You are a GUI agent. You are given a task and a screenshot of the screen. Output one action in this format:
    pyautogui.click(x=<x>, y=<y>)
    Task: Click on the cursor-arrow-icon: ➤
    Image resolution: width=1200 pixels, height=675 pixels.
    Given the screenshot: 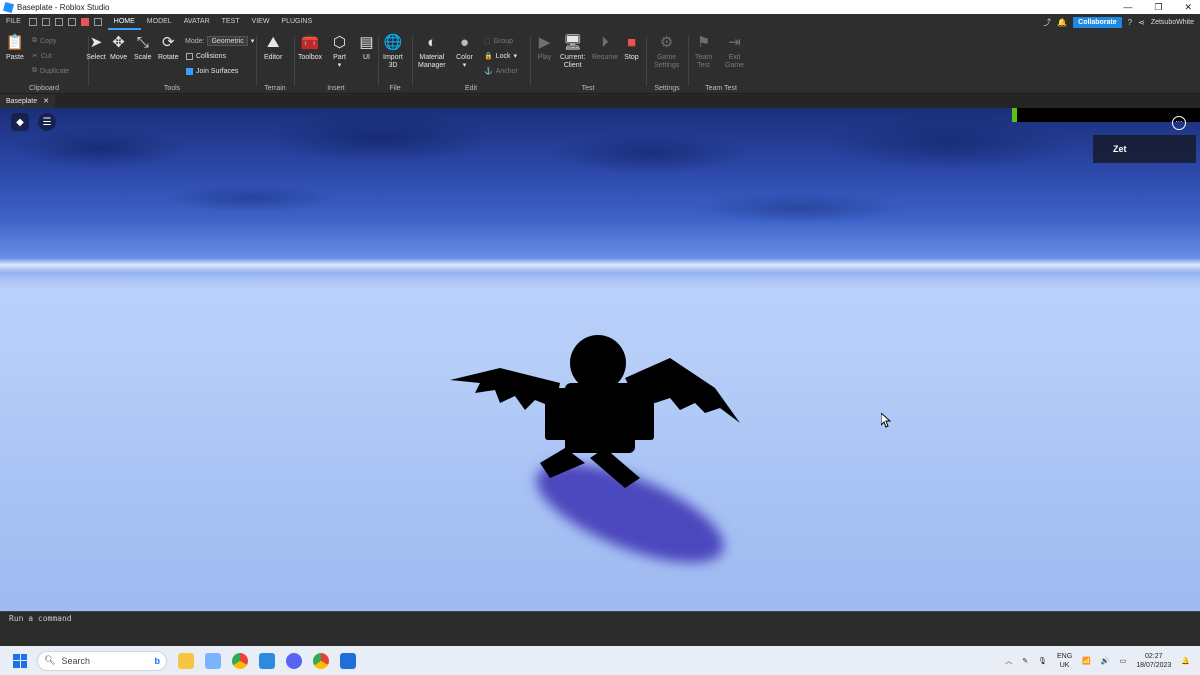 What is the action you would take?
    pyautogui.click(x=96, y=42)
    